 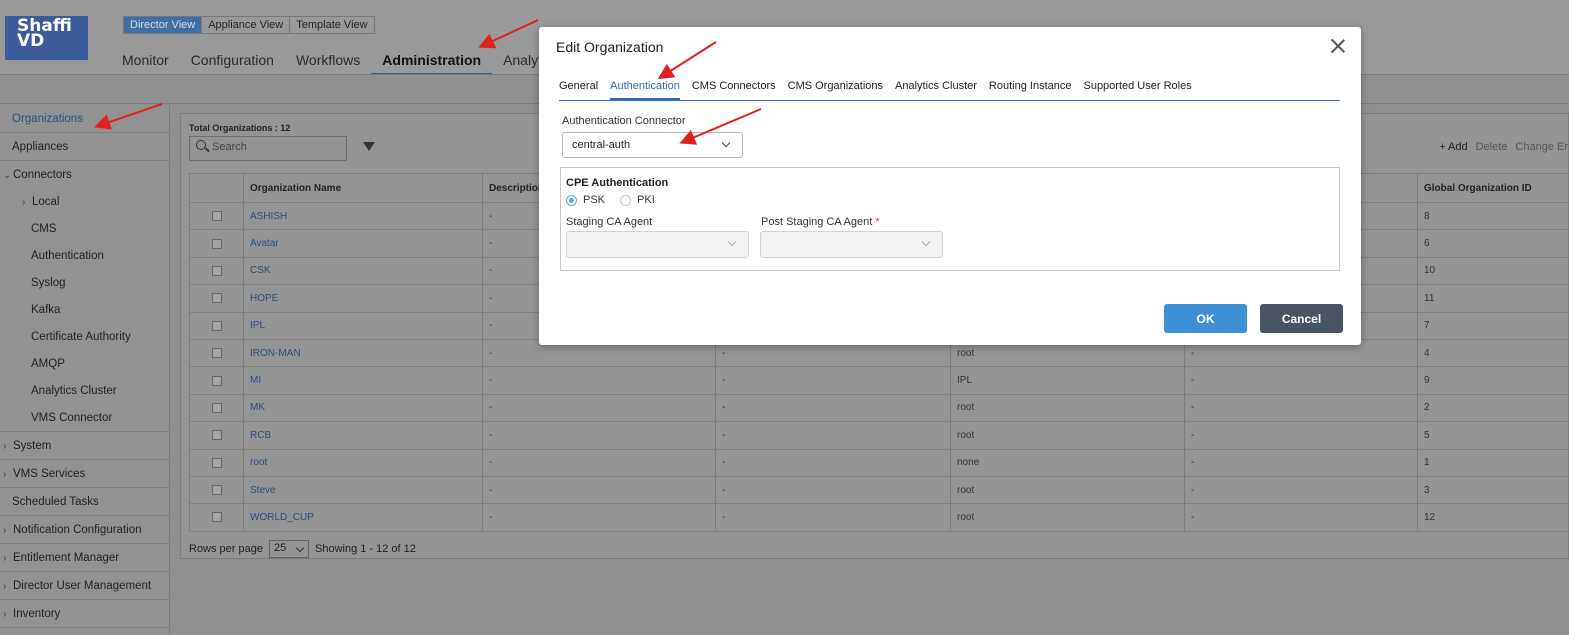 What do you see at coordinates (1030, 89) in the screenshot?
I see `tab-routing-instance: Routing Instance` at bounding box center [1030, 89].